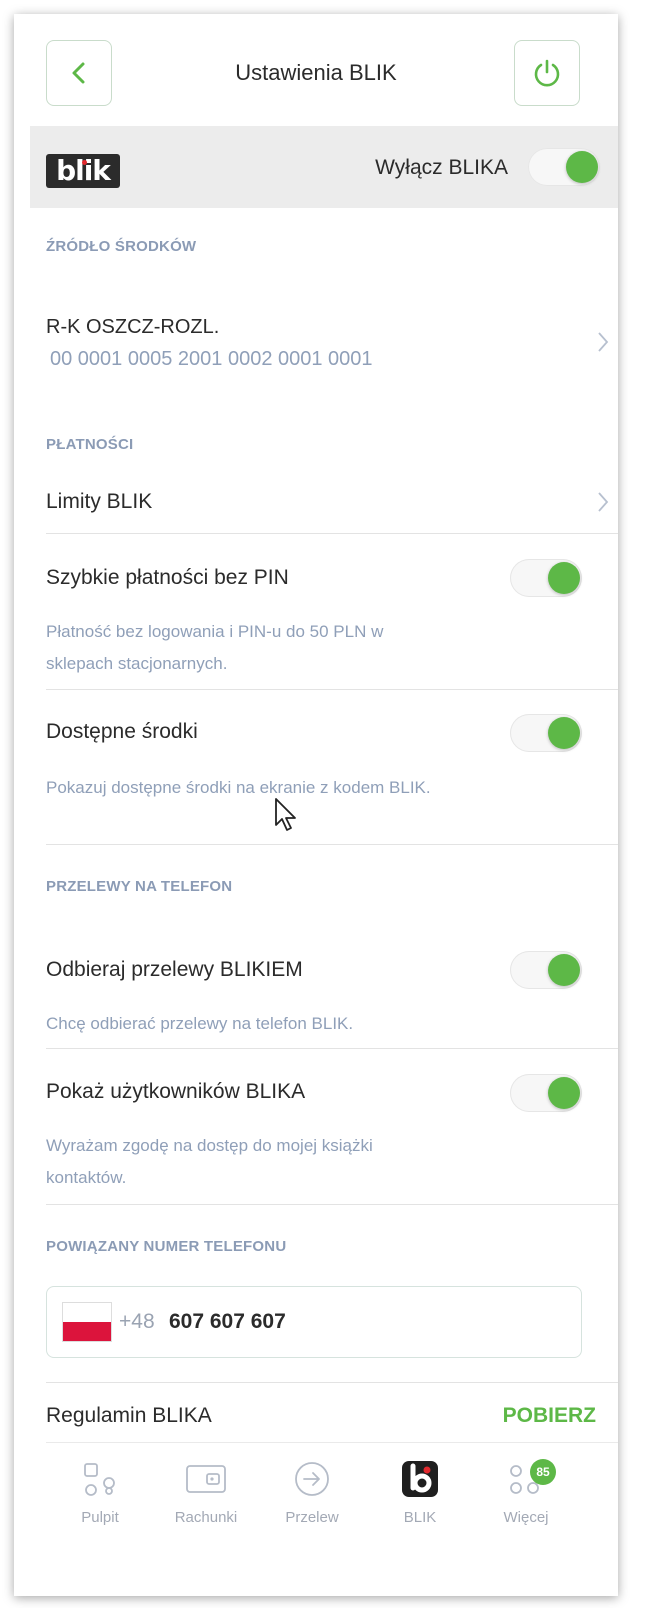 Image resolution: width=649 pixels, height=1608 pixels. Describe the element at coordinates (121, 246) in the screenshot. I see `funds-source-section-title: ŹRÓDŁO ŚRODKÓW` at that location.